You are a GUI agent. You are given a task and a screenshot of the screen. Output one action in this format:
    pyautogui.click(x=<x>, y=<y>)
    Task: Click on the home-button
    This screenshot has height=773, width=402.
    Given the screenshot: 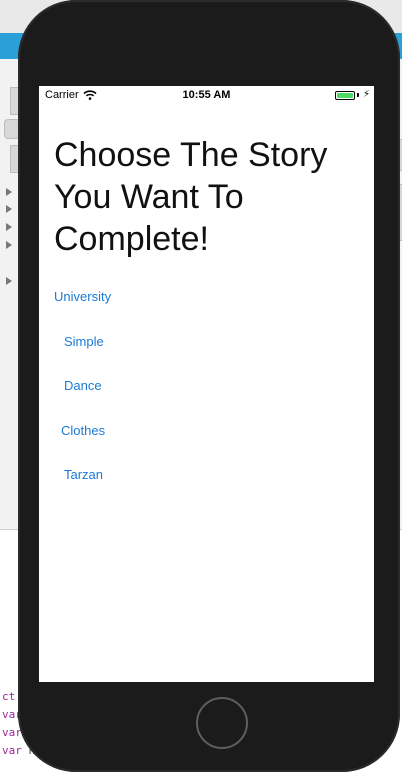 What is the action you would take?
    pyautogui.click(x=222, y=723)
    